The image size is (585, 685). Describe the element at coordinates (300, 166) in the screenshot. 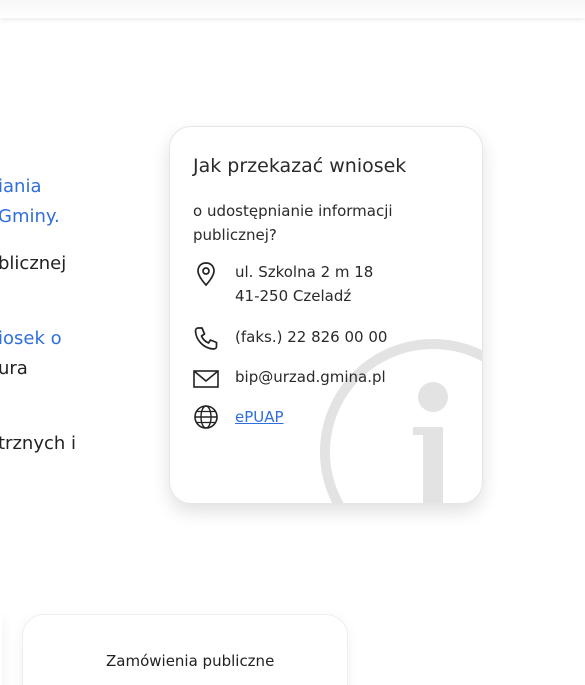

I see `card-title: Jak przekazać wniosek` at that location.